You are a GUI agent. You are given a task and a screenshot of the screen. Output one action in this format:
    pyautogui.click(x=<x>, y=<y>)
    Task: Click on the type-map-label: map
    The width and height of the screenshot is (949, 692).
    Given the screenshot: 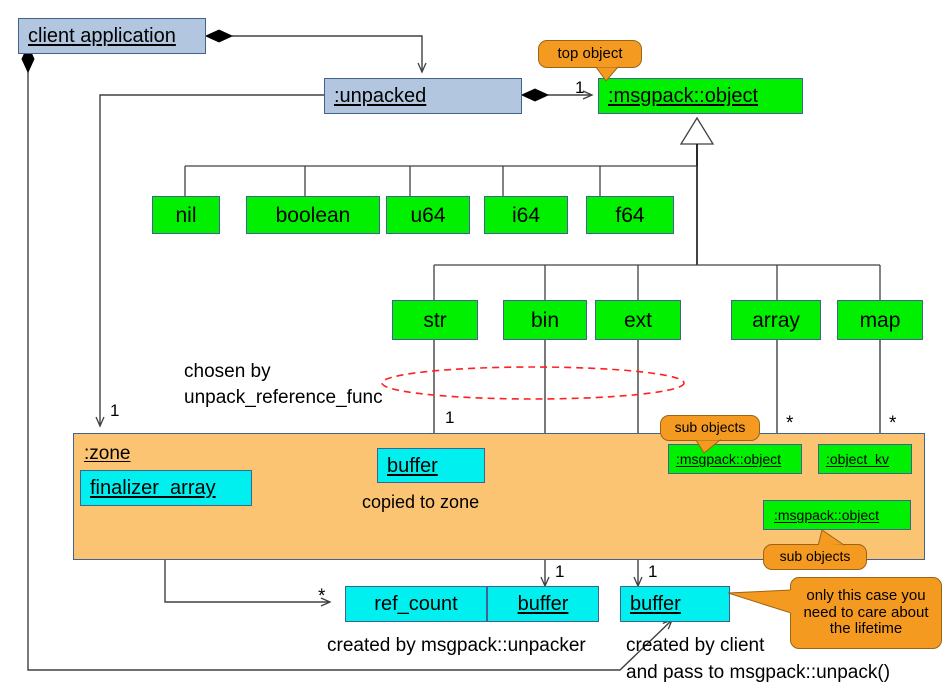 What is the action you would take?
    pyautogui.click(x=880, y=320)
    